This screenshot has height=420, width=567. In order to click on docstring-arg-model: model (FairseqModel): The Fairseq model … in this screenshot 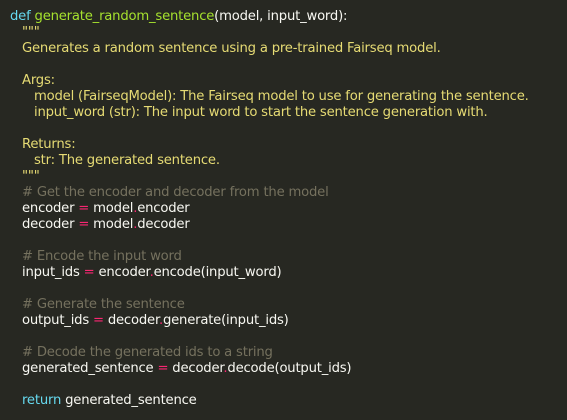, I will do `click(281, 96)`.